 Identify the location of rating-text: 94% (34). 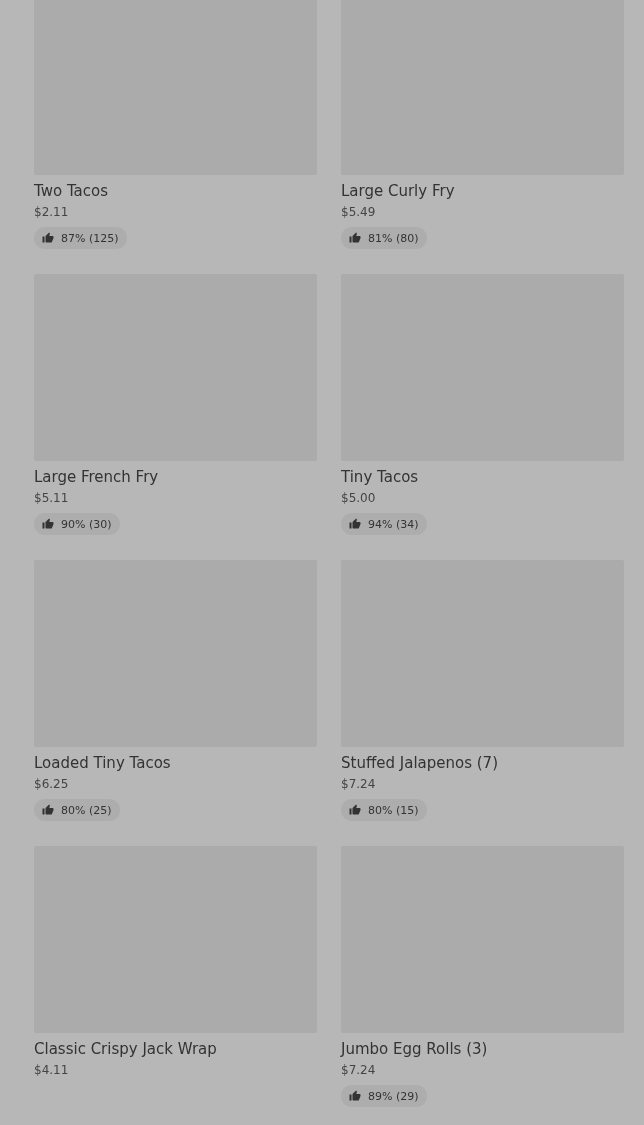
(393, 524).